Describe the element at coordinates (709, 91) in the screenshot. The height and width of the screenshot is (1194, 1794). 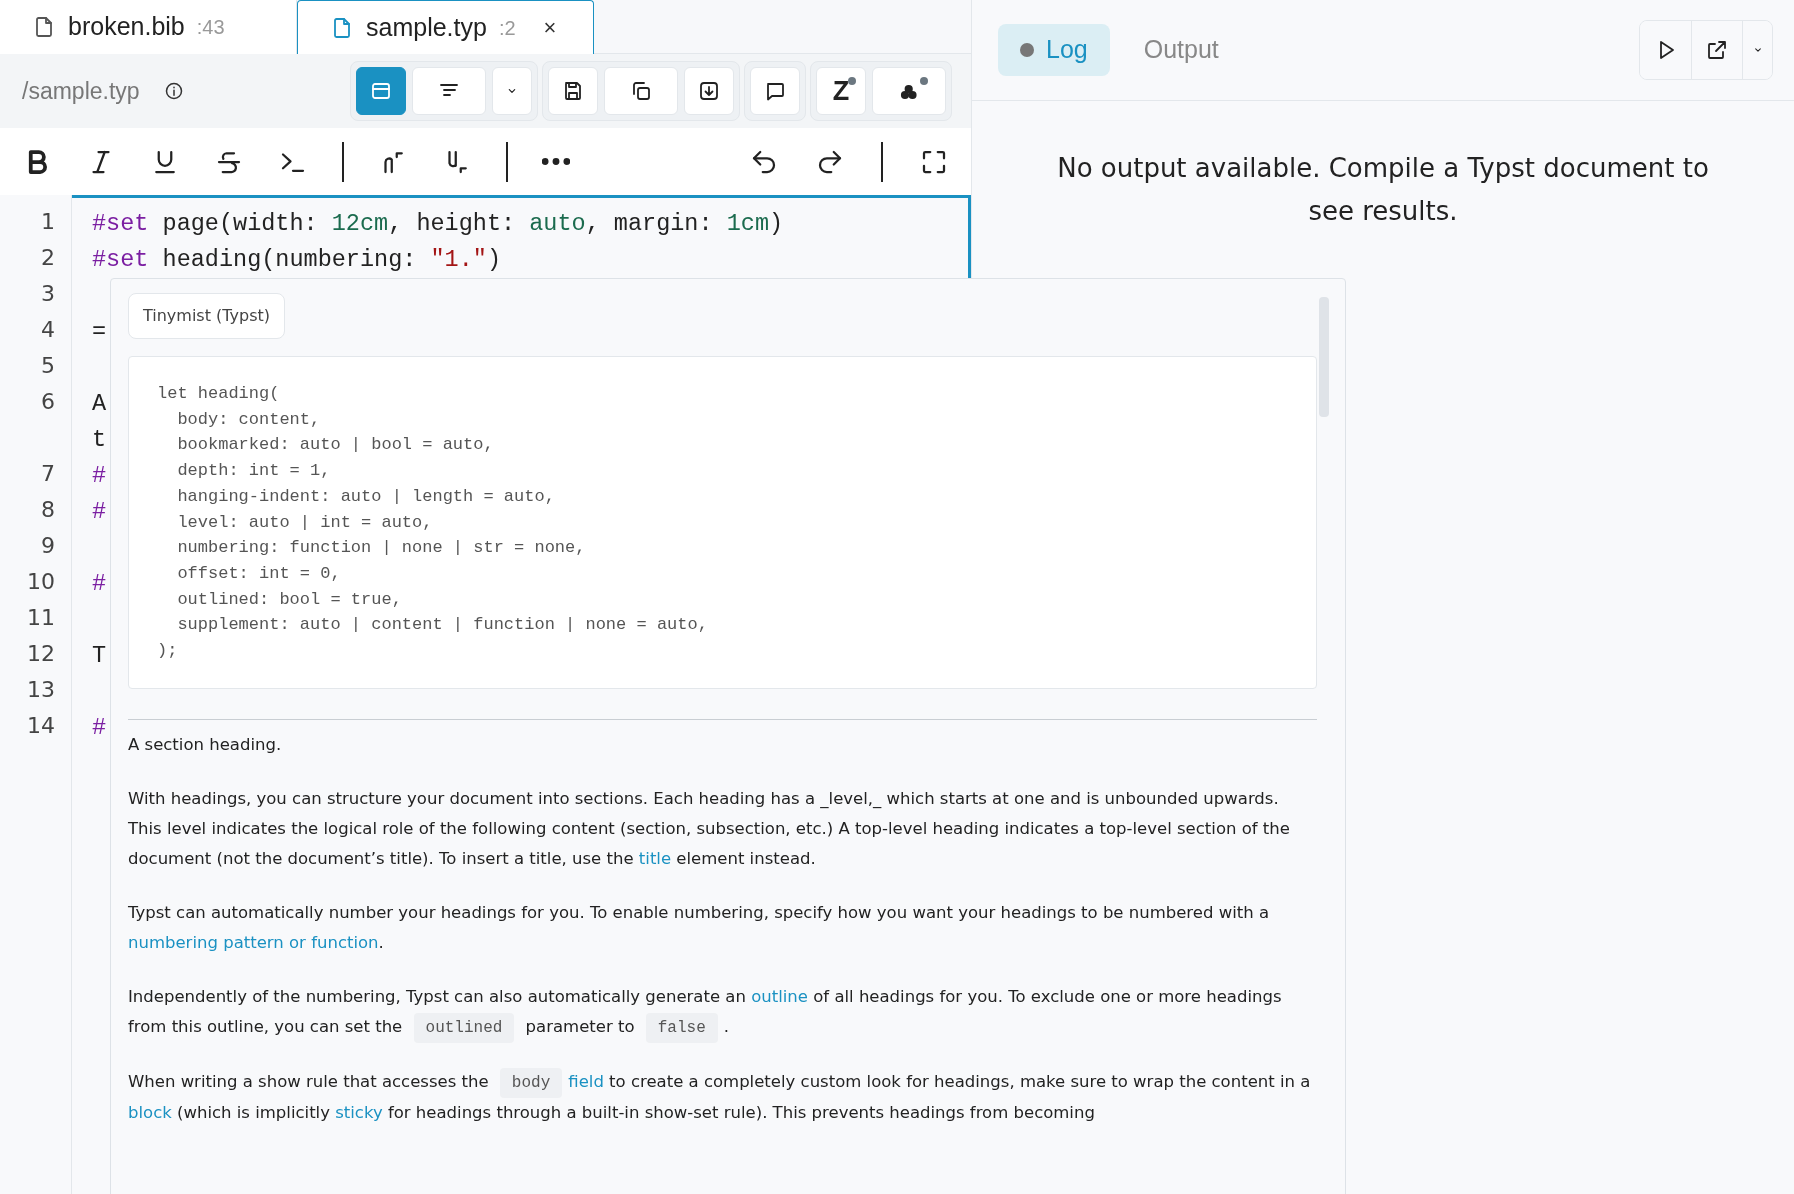
I see `download-icon` at that location.